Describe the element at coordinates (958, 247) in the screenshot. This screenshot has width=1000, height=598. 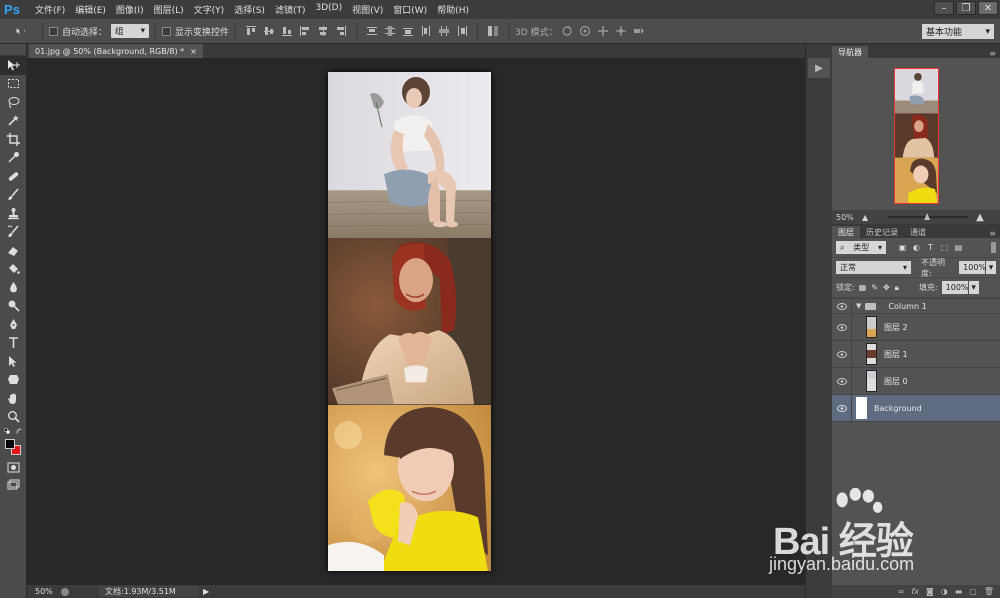
I see `filter-smart-object-icon: ▤` at that location.